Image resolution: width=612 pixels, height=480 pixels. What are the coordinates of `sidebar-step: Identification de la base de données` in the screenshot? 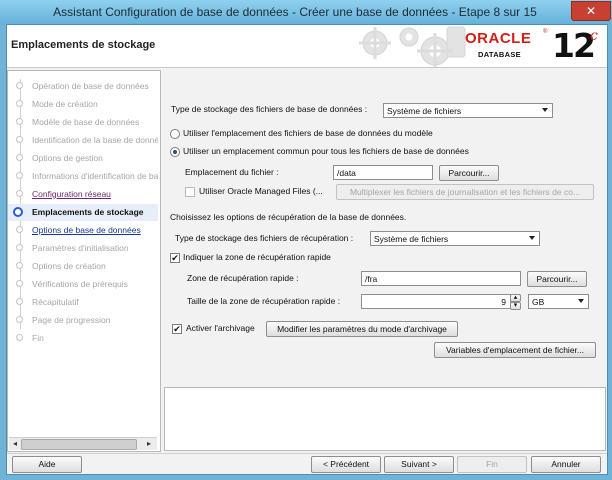 It's located at (83, 140).